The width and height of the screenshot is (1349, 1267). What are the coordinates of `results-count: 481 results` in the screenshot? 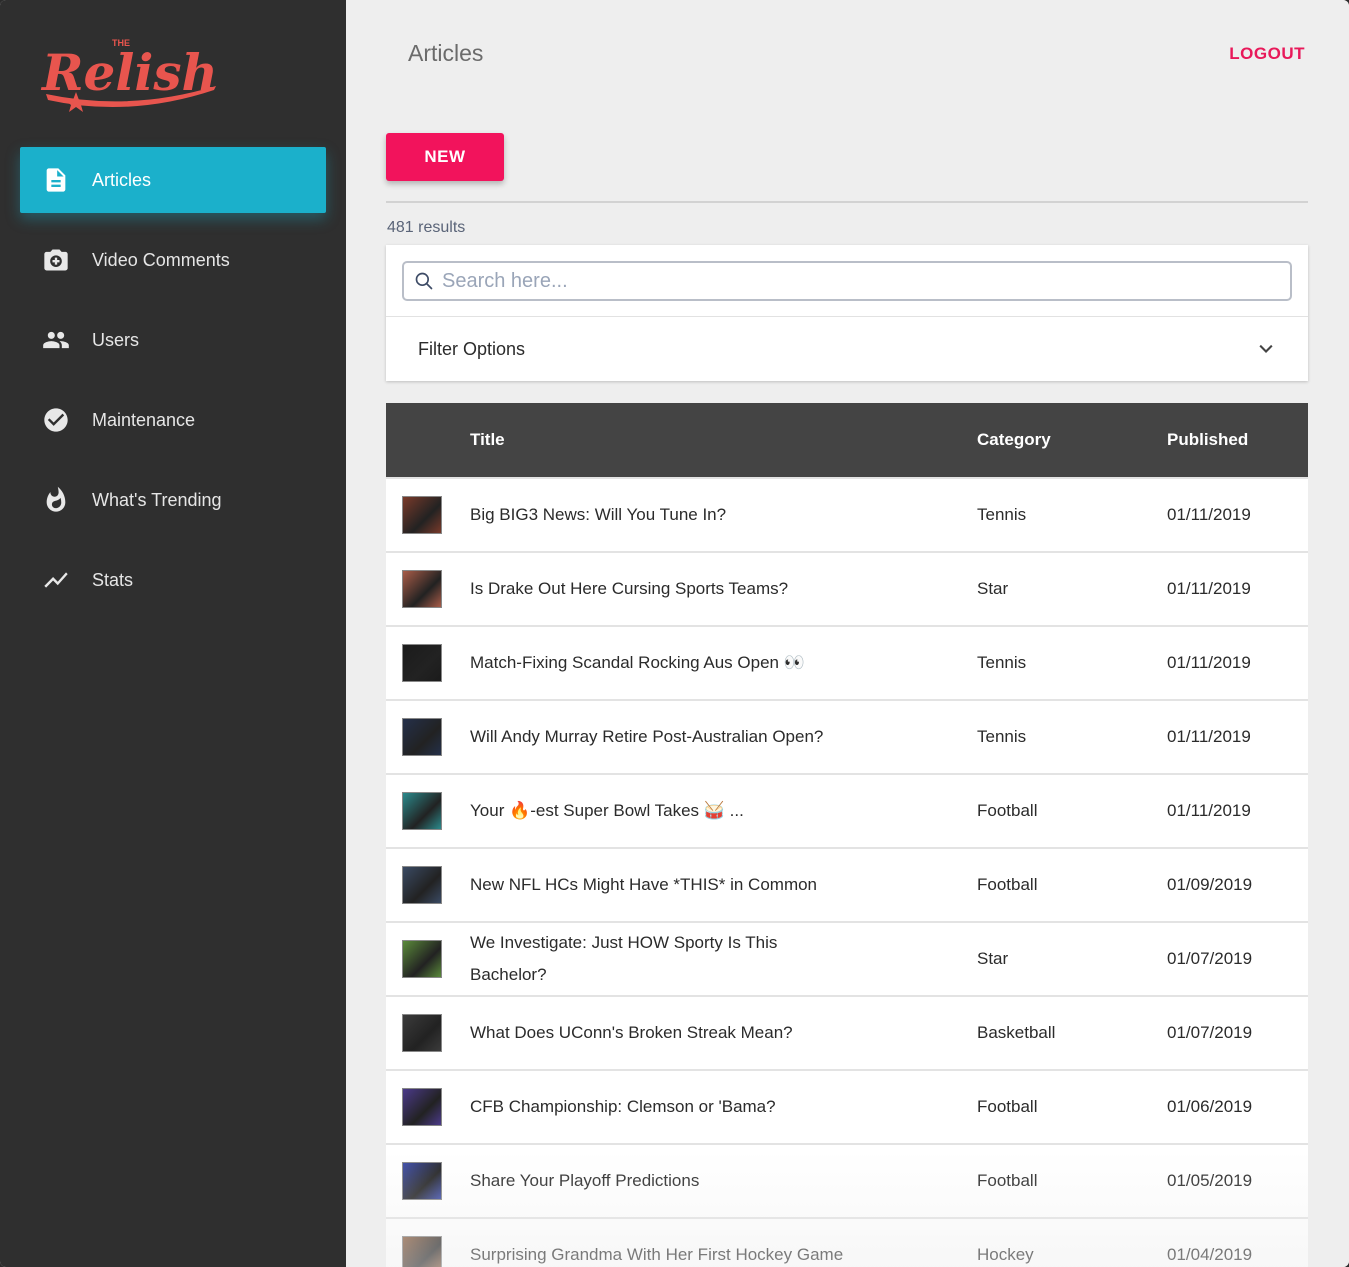 It's located at (426, 227).